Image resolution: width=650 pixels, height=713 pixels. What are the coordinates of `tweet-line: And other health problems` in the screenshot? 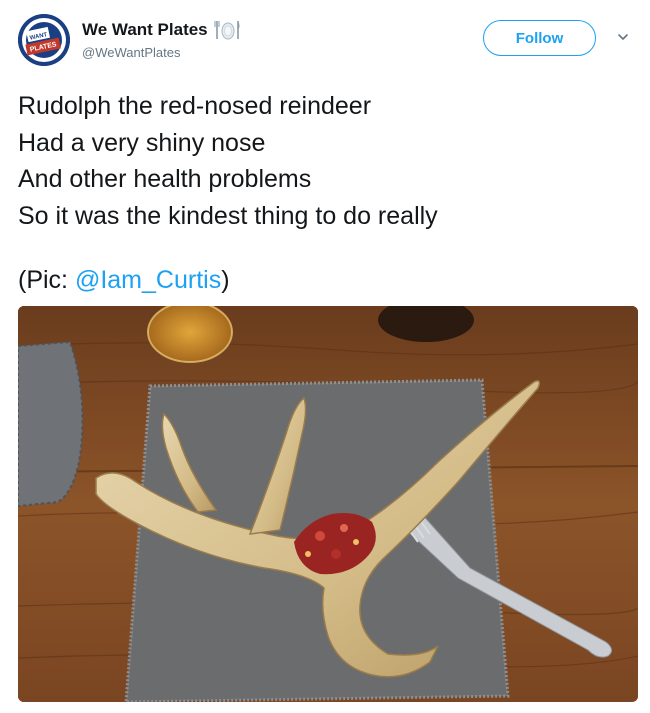 It's located at (165, 179).